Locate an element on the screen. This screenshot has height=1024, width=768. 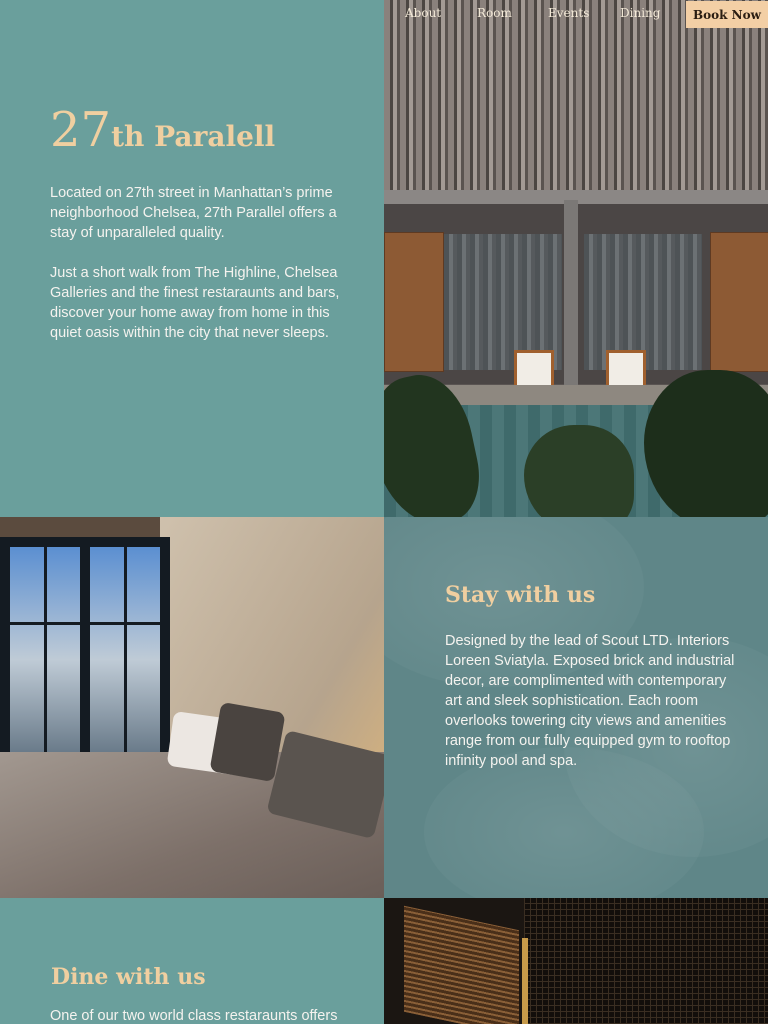
top-nav: About Room Events Dining Book Now is located at coordinates (576, 14).